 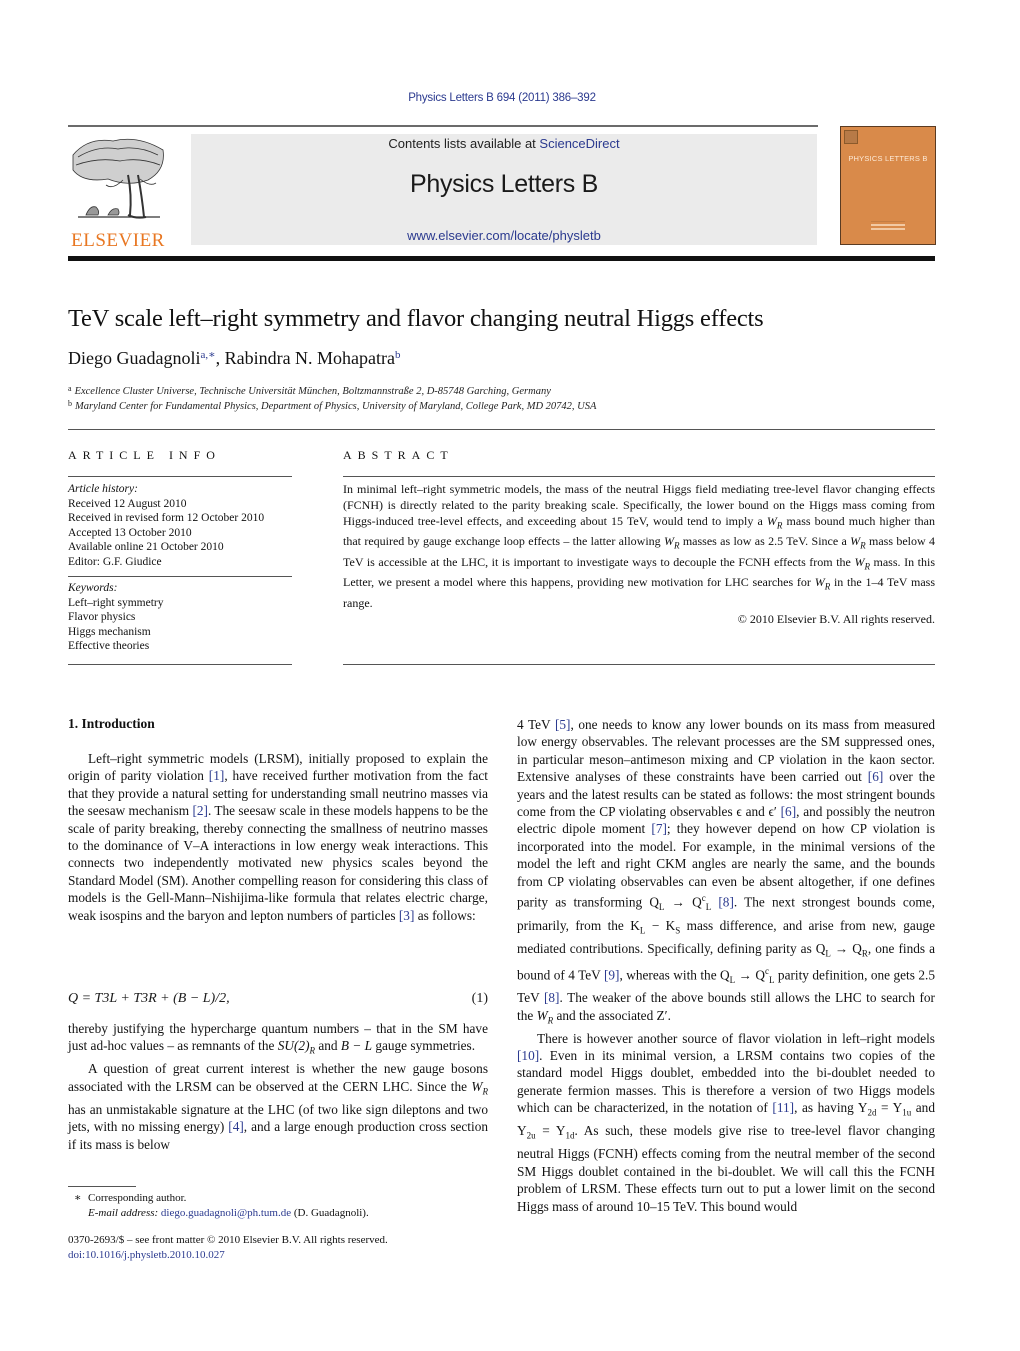 I want to click on article-history-label: Article history:, so click(x=103, y=489).